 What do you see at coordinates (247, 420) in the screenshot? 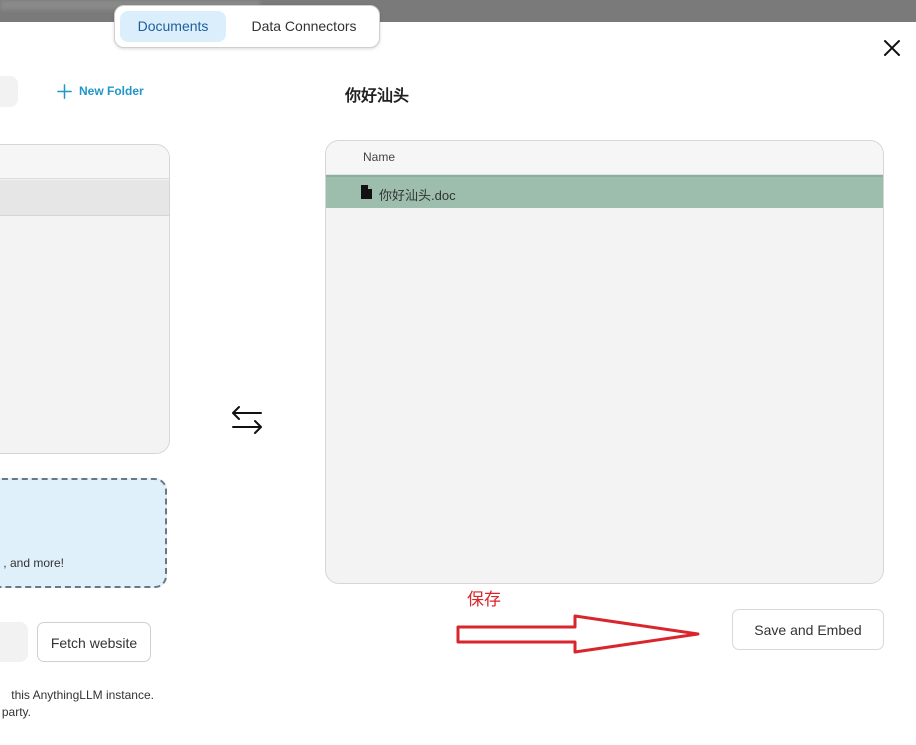
I see `swap-arrows-icon` at bounding box center [247, 420].